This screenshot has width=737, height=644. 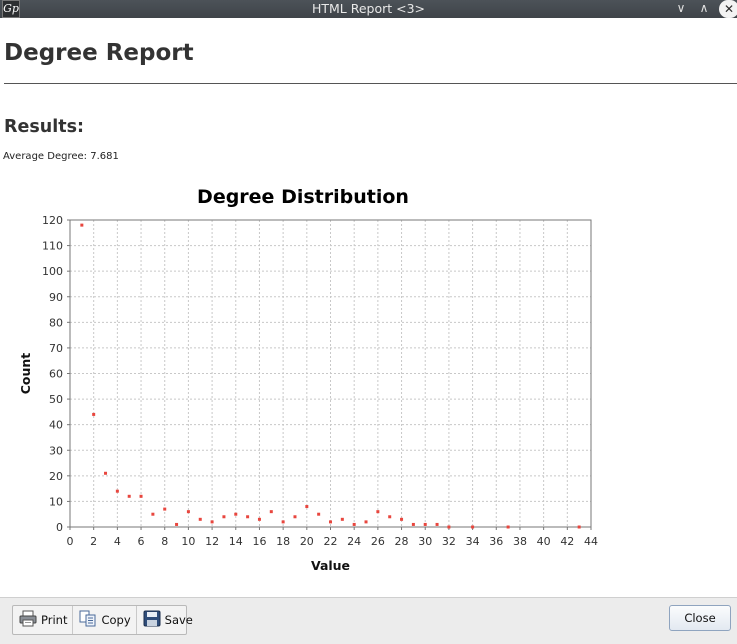 I want to click on chart-title: Degree Distribution, so click(x=303, y=197).